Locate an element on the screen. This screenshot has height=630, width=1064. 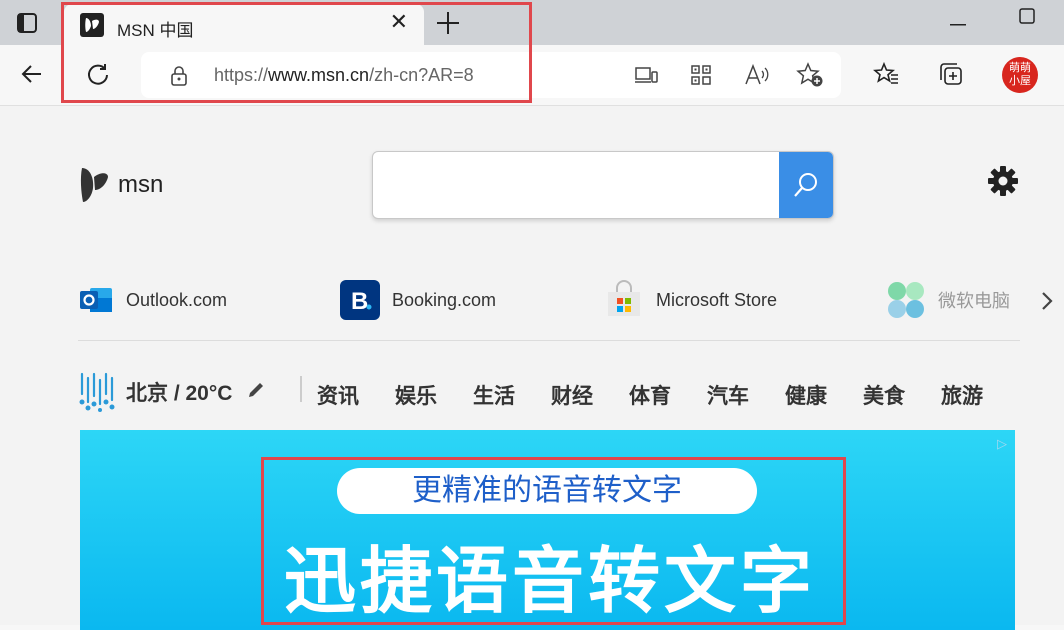
weather-widget: 北京 / 20°C is located at coordinates (172, 392).